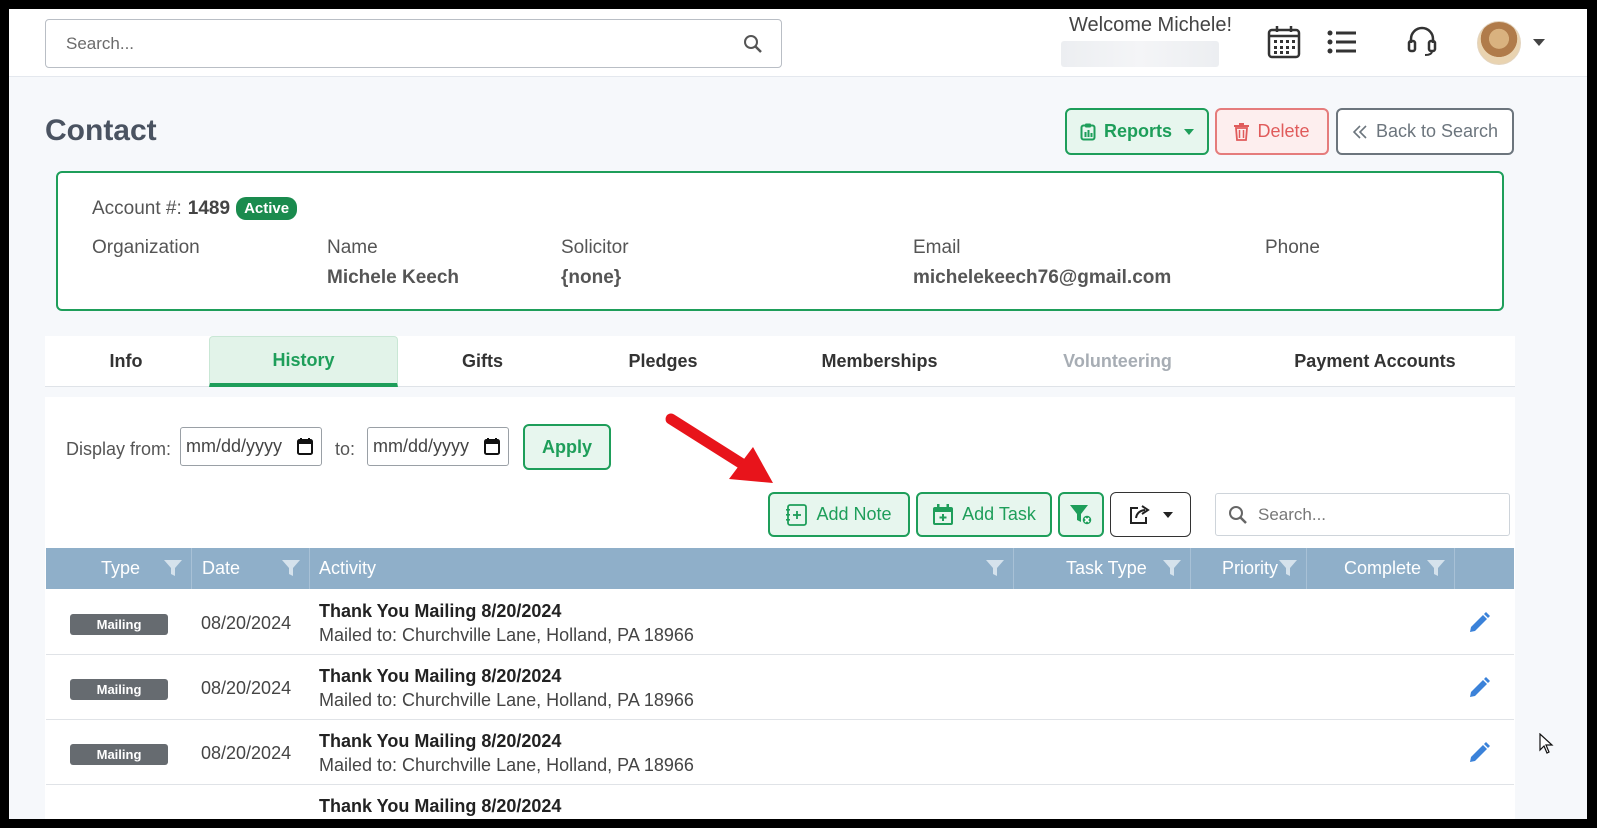 Image resolution: width=1597 pixels, height=828 pixels. Describe the element at coordinates (352, 247) in the screenshot. I see `name-label: Name` at that location.